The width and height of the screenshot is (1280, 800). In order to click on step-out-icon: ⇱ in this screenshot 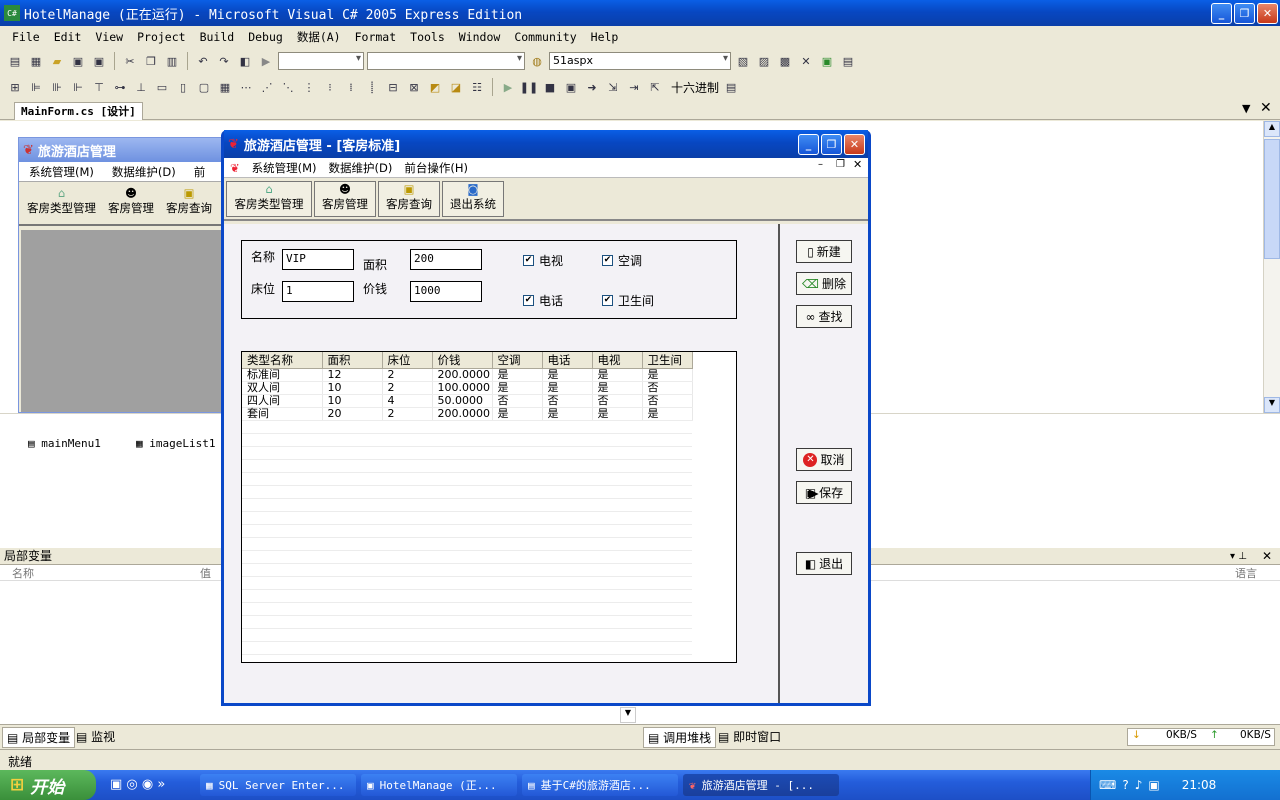, I will do `click(655, 87)`.